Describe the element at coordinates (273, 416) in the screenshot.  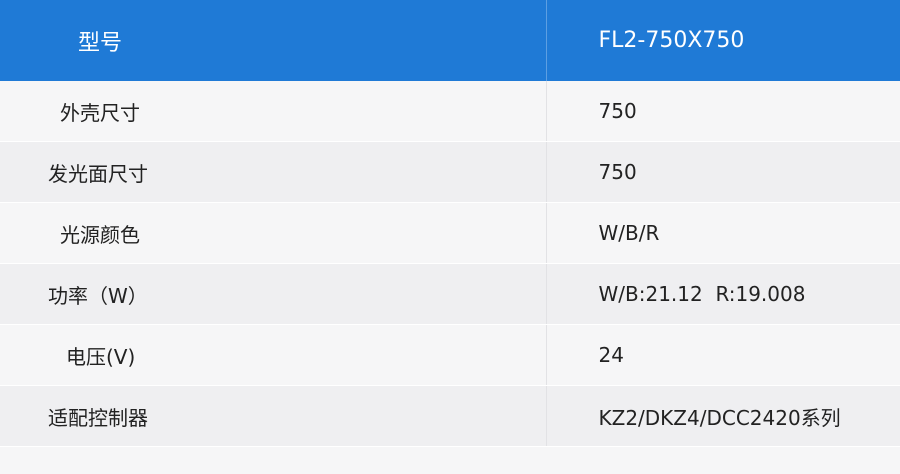
I see `row-label-controller: 适配控制器` at that location.